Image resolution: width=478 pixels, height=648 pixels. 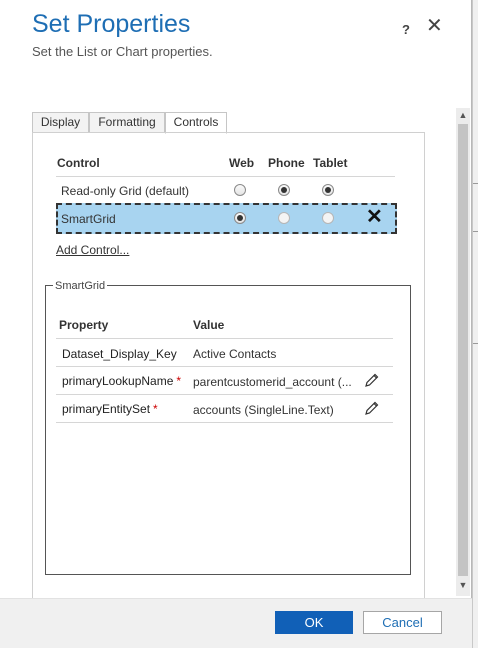 What do you see at coordinates (263, 410) in the screenshot?
I see `property-value-primary-entity-set: accounts (SingleLine.Text)` at bounding box center [263, 410].